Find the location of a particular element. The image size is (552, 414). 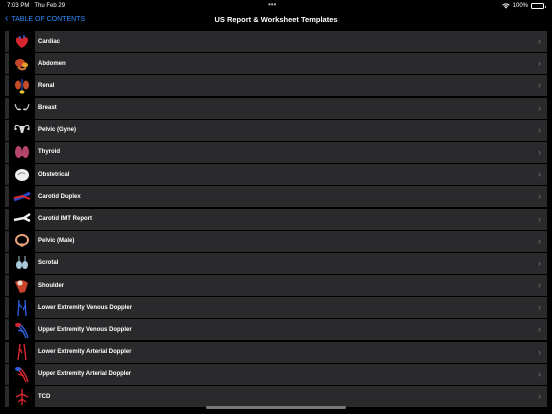

list-item-label: Upper Extremity Arterial Doppler is located at coordinates (85, 374).